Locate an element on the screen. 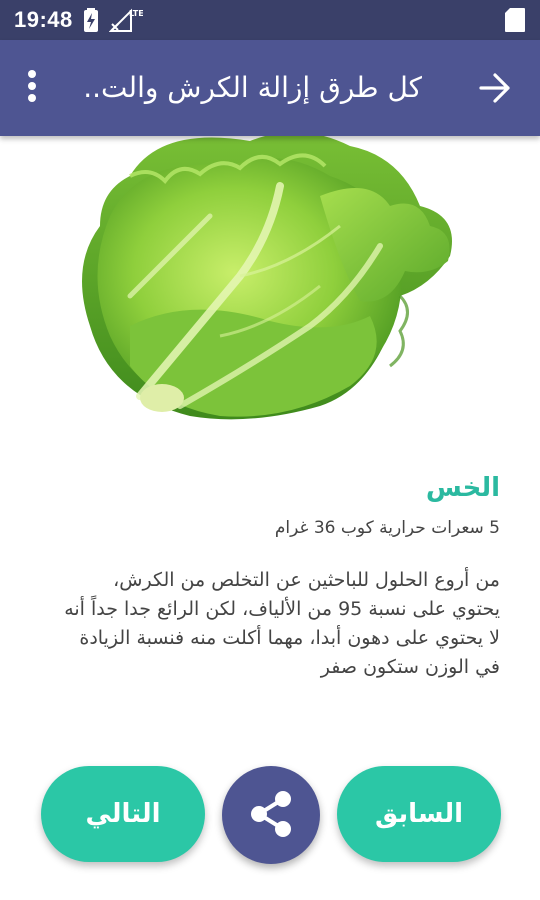 The height and width of the screenshot is (900, 540). back-arrow-icon is located at coordinates (495, 88).